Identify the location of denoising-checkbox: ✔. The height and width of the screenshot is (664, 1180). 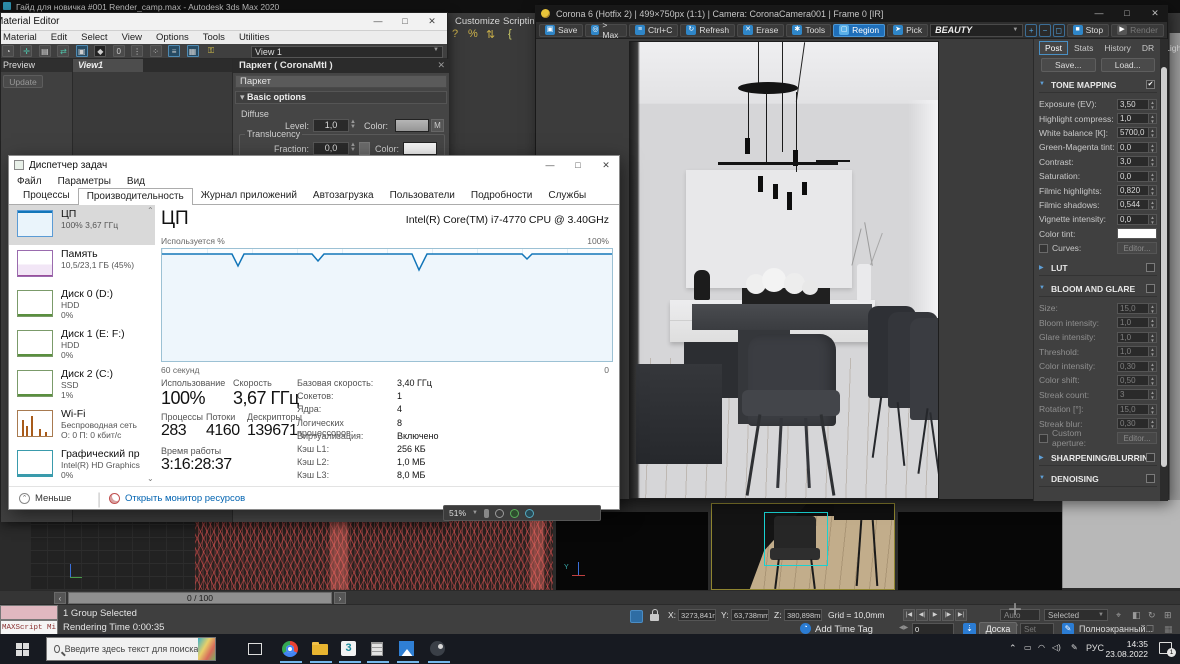
(1150, 479).